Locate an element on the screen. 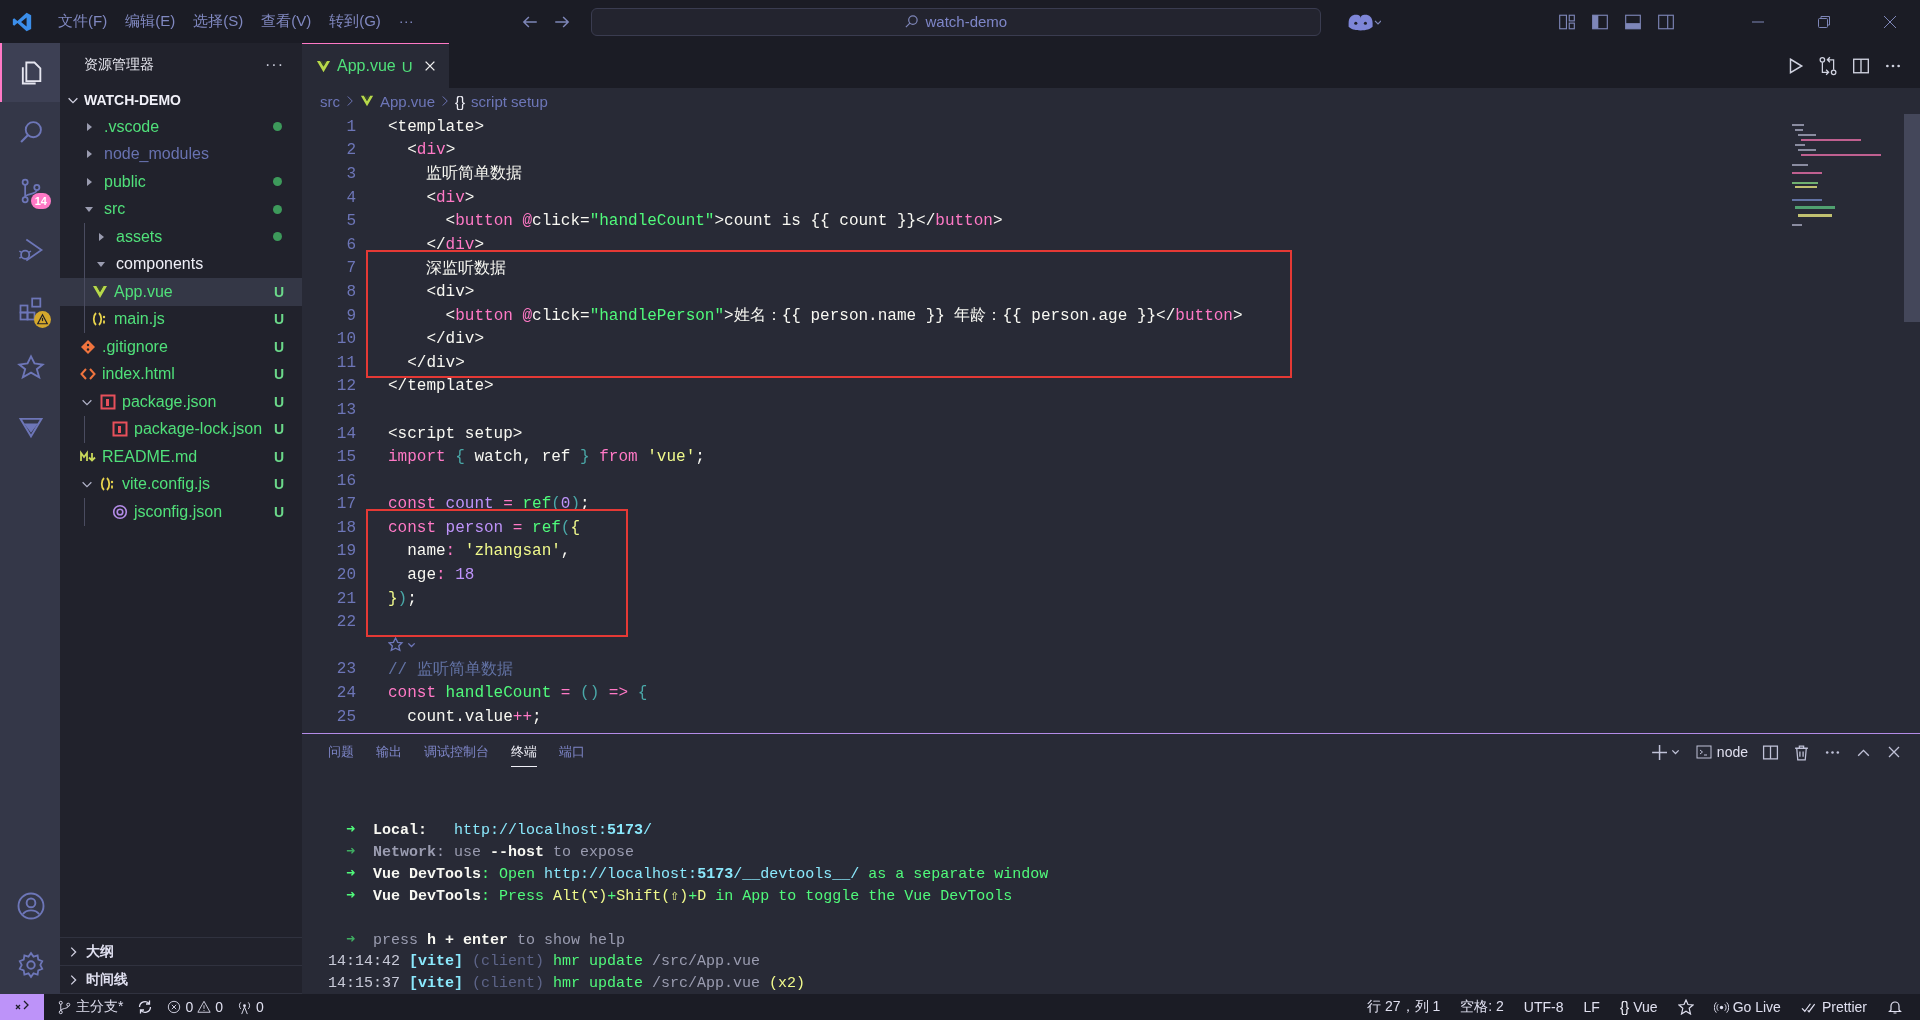 This screenshot has width=1920, height=1020. code-line: <script setup> is located at coordinates (455, 433).